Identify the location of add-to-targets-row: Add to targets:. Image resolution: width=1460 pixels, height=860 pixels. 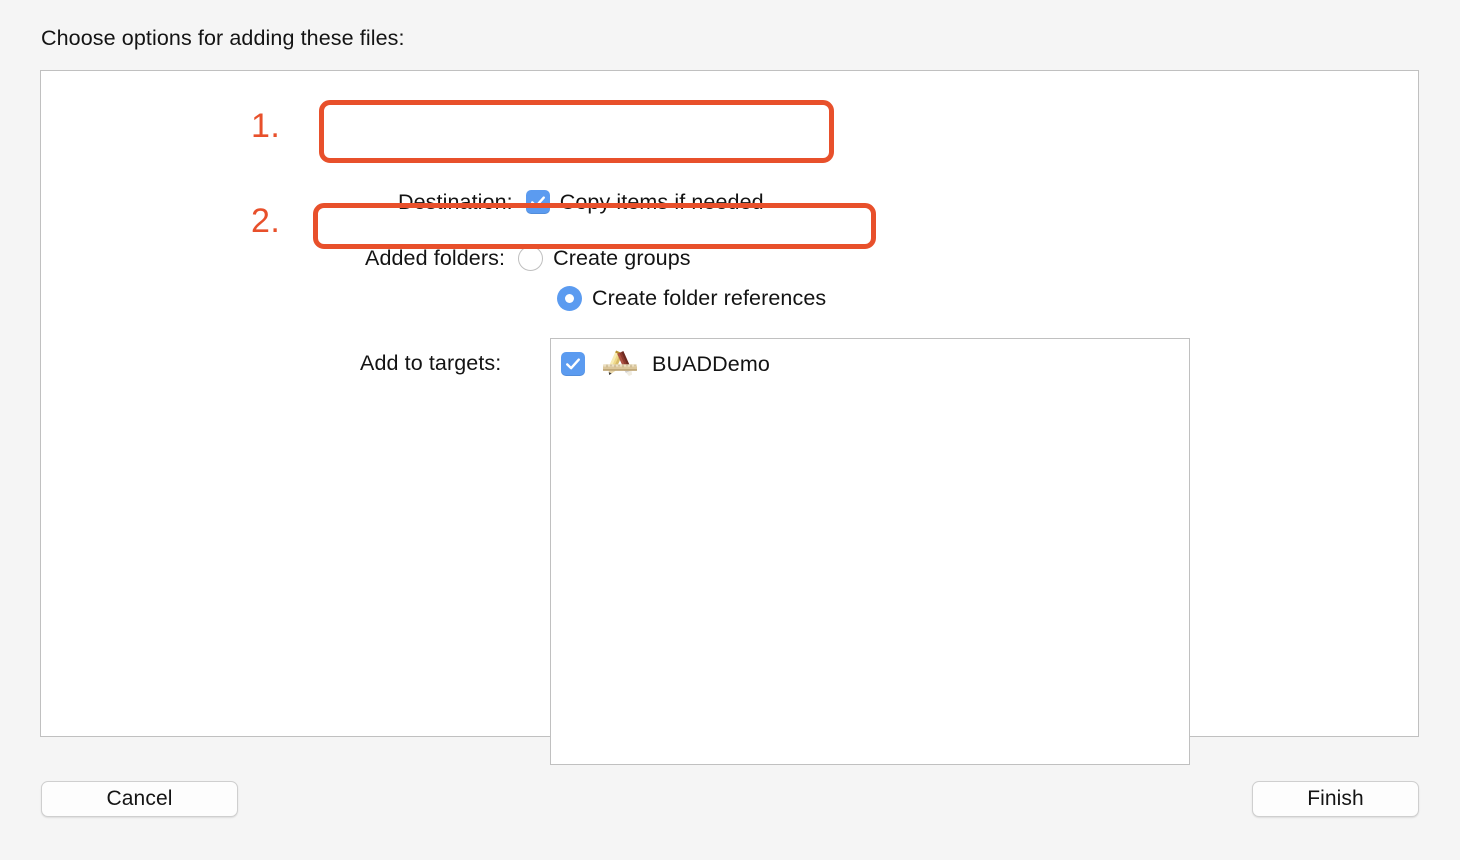
(438, 363).